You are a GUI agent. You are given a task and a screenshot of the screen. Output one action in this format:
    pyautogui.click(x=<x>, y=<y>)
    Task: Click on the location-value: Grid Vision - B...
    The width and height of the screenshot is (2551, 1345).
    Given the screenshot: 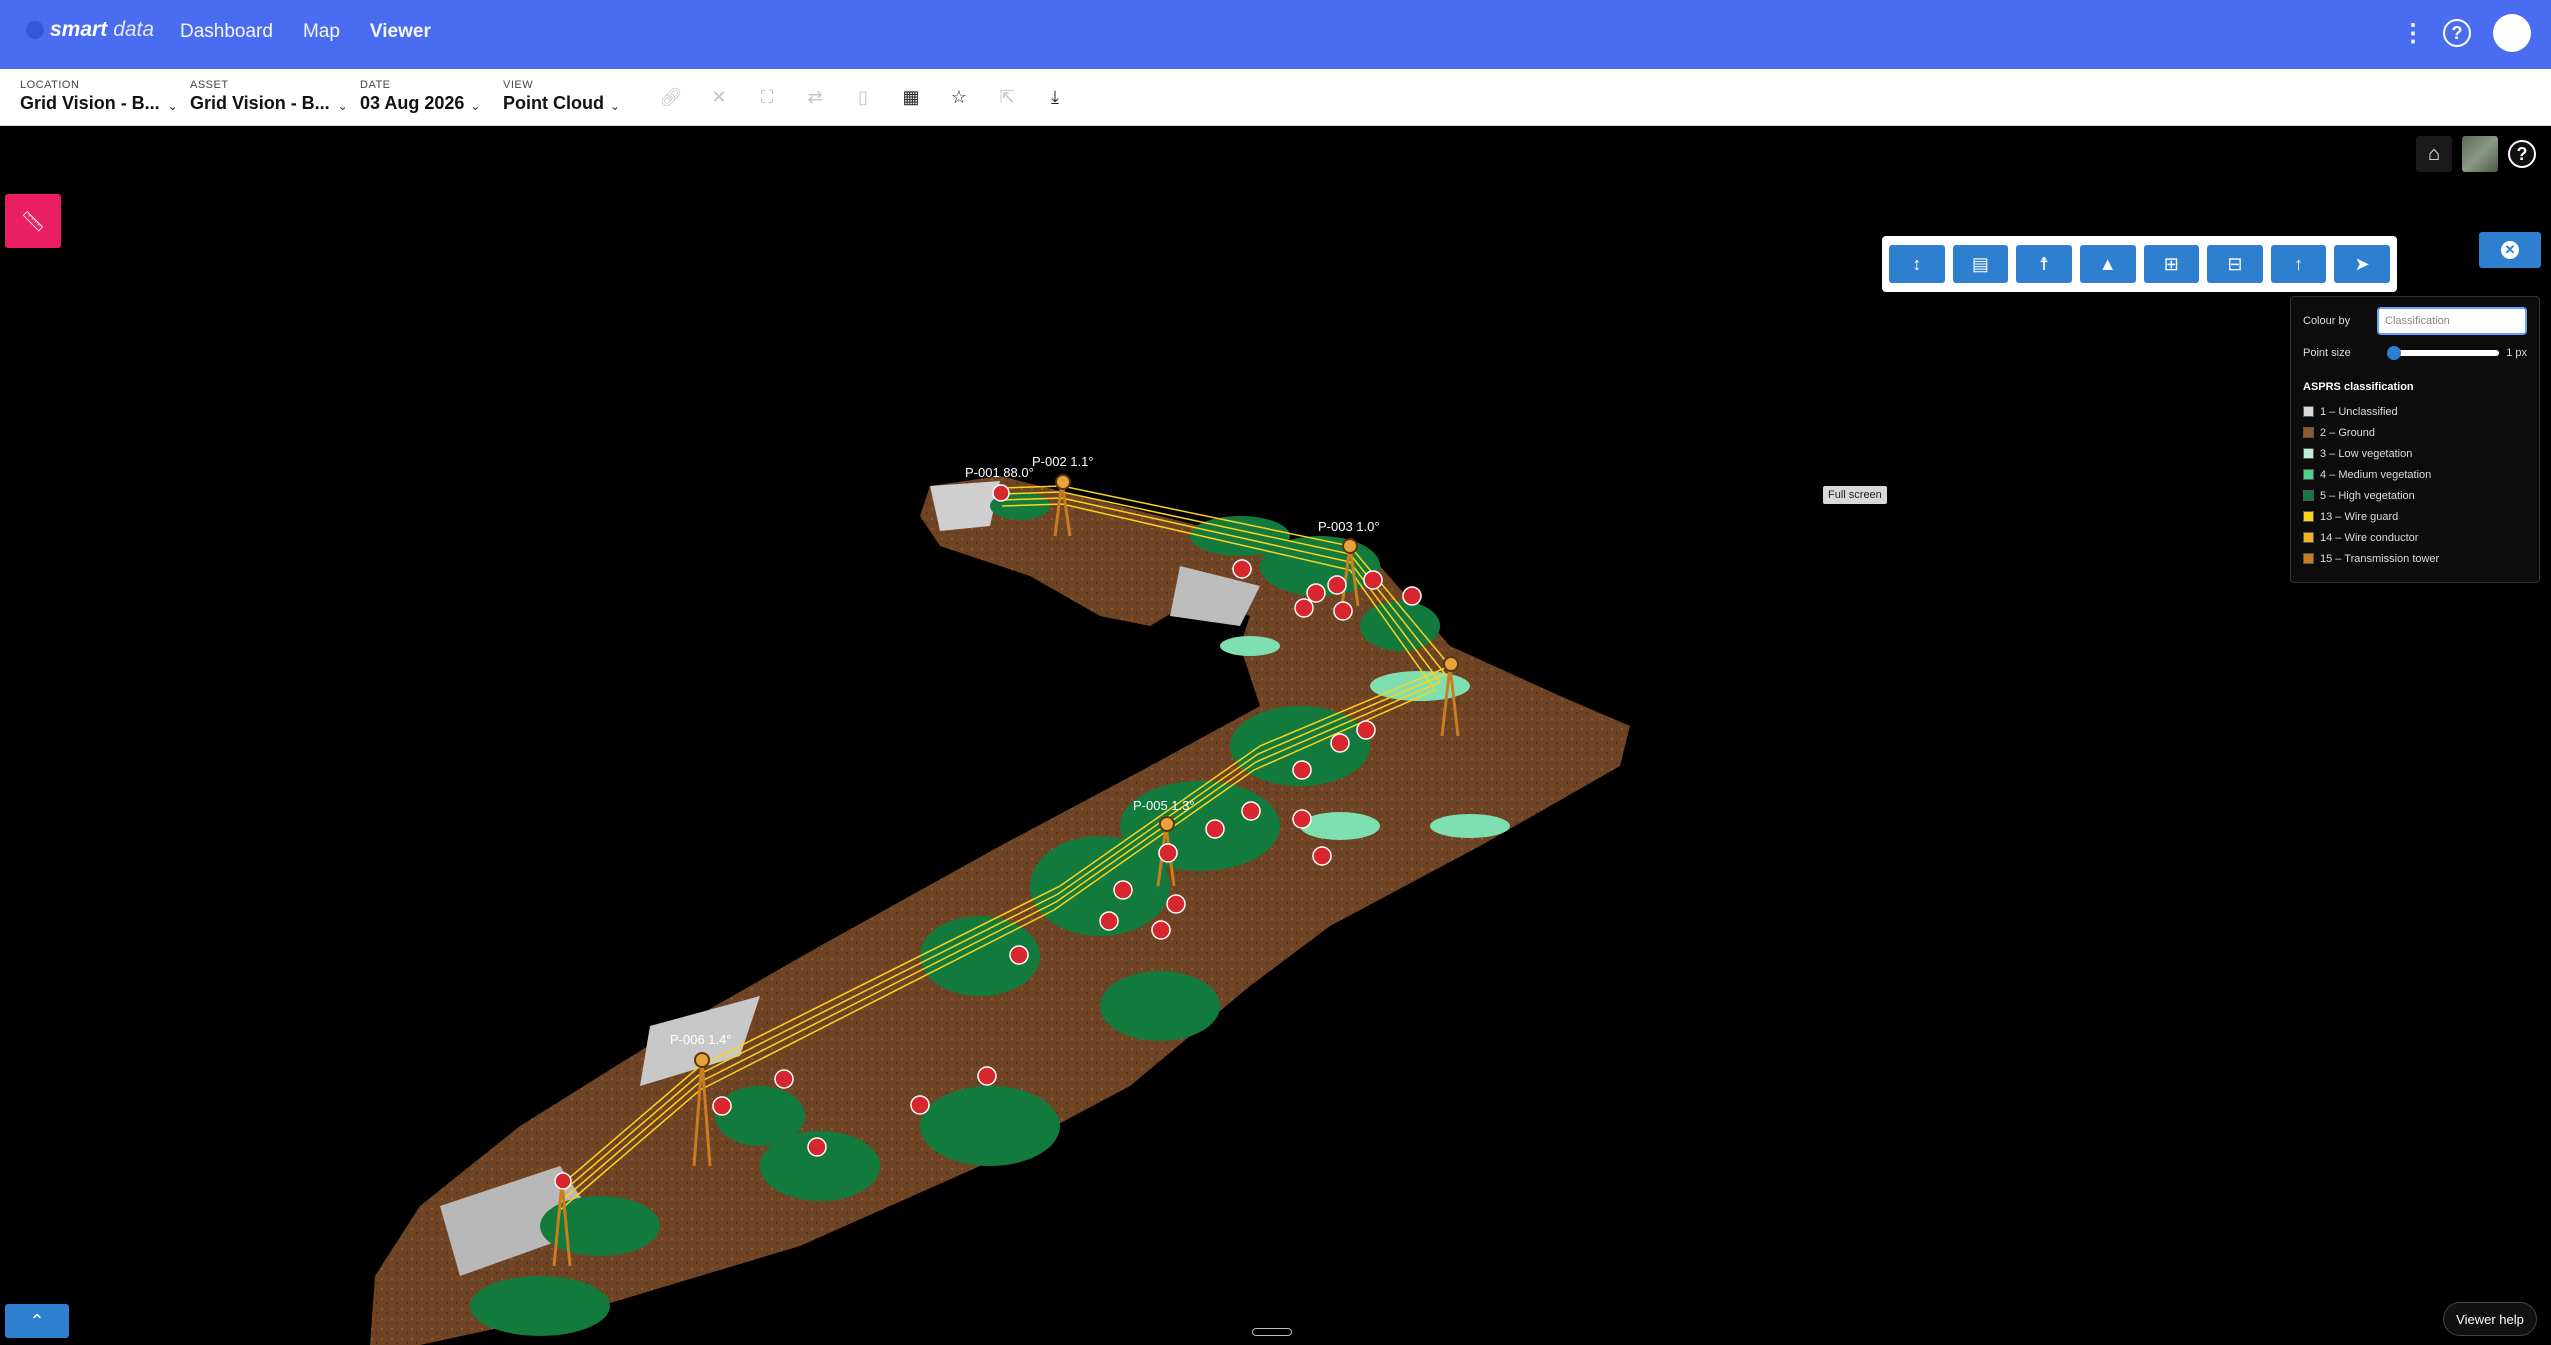 What is the action you would take?
    pyautogui.click(x=90, y=103)
    